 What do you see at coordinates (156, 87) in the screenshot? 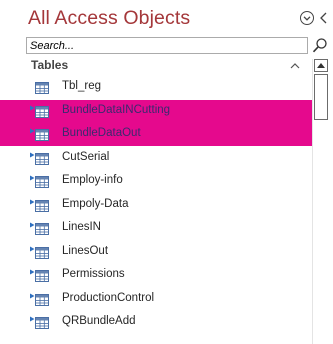
I see `list-item: Tbl_reg` at bounding box center [156, 87].